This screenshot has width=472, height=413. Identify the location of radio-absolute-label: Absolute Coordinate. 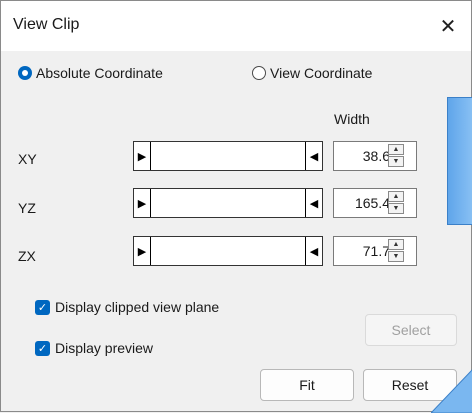
(99, 73).